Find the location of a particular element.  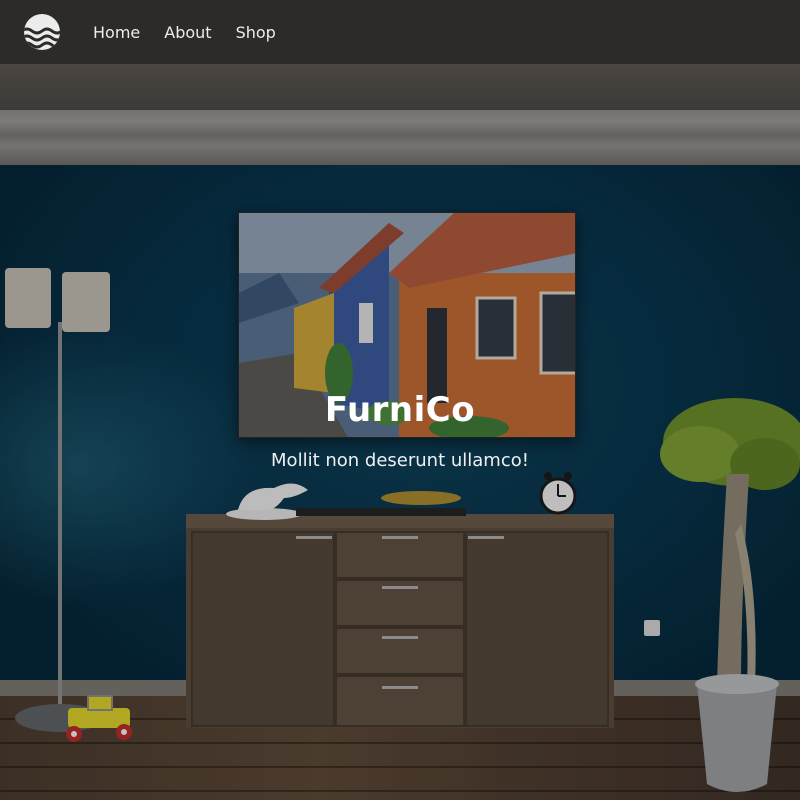

hero-subtitle: Mollit non deserunt ullamco! is located at coordinates (400, 460).